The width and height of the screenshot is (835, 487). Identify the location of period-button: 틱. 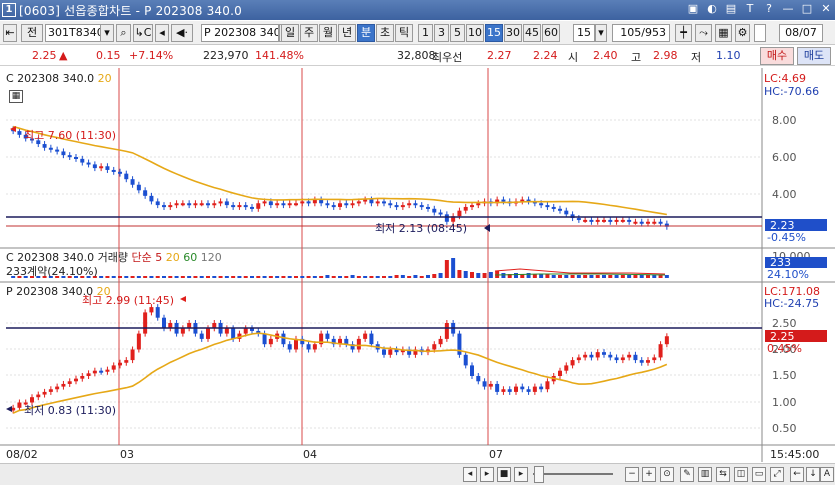
(404, 33).